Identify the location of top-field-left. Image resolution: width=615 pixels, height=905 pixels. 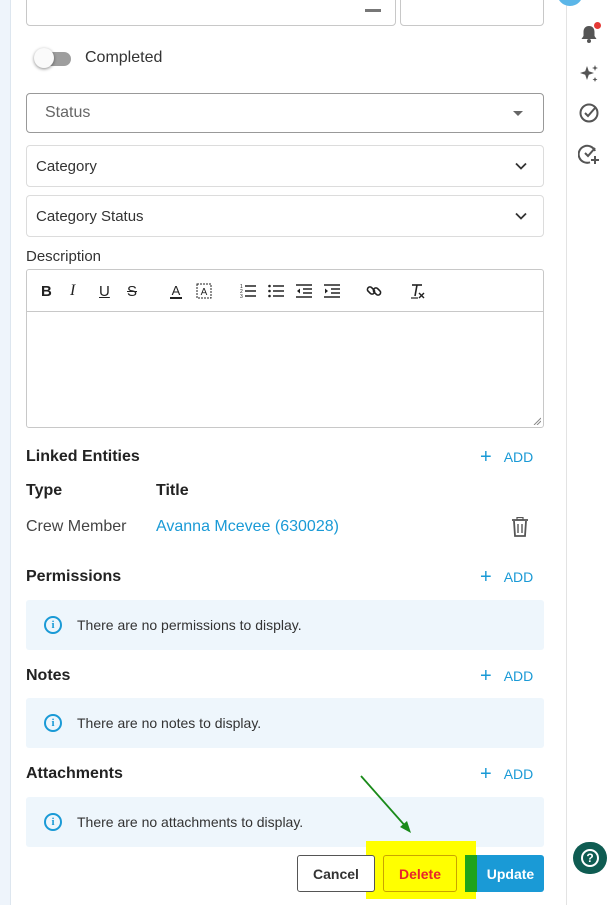
(211, 13).